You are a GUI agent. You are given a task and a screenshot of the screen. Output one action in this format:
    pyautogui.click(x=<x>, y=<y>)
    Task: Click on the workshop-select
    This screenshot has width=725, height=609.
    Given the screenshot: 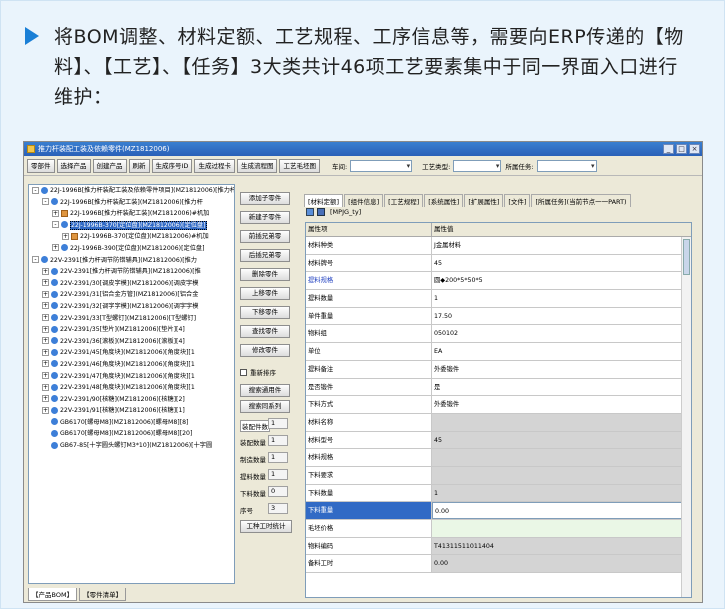 What is the action you would take?
    pyautogui.click(x=381, y=165)
    